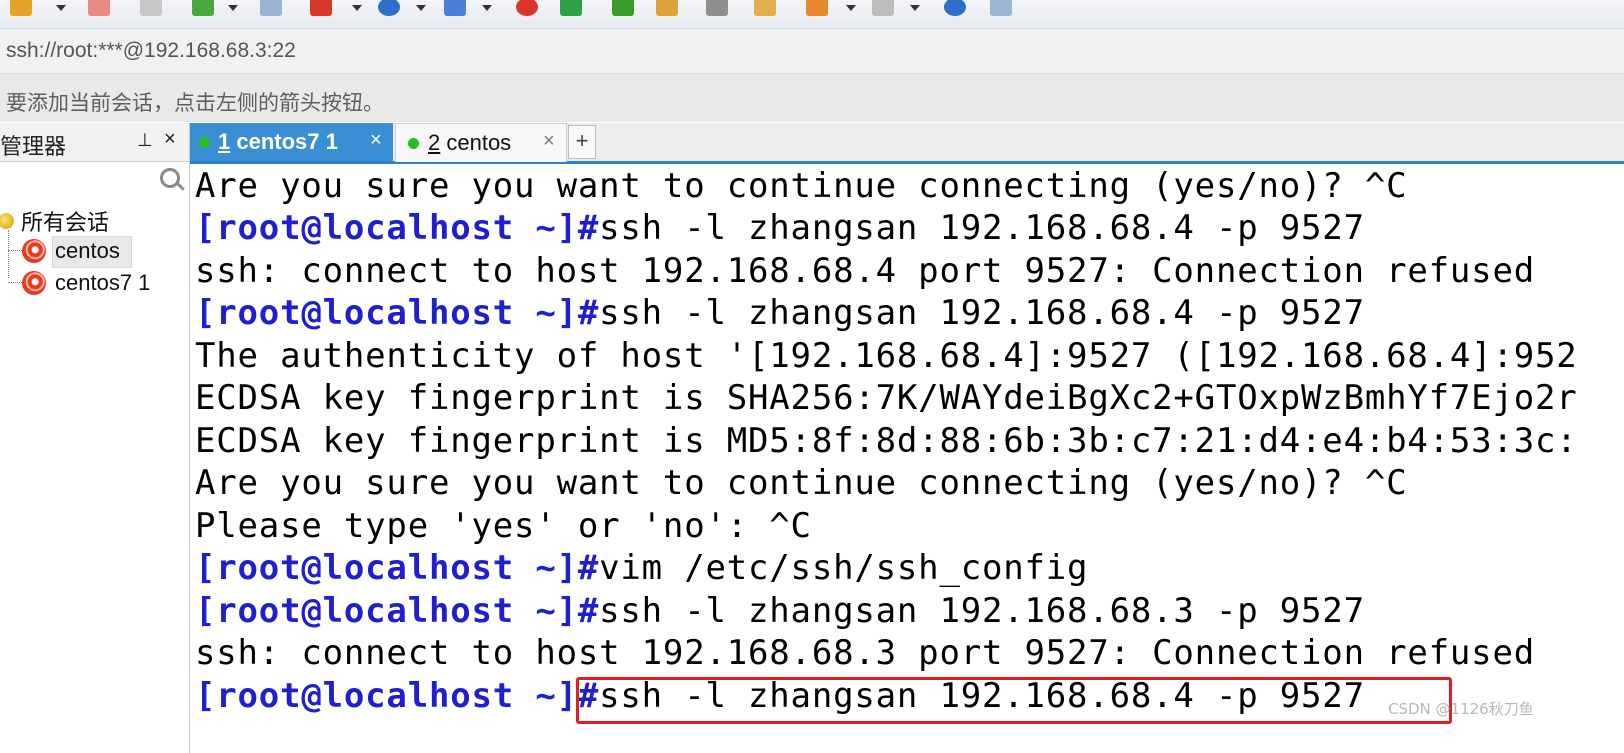 The image size is (1624, 753). Describe the element at coordinates (103, 282) in the screenshot. I see `session-label: centos7 1` at that location.